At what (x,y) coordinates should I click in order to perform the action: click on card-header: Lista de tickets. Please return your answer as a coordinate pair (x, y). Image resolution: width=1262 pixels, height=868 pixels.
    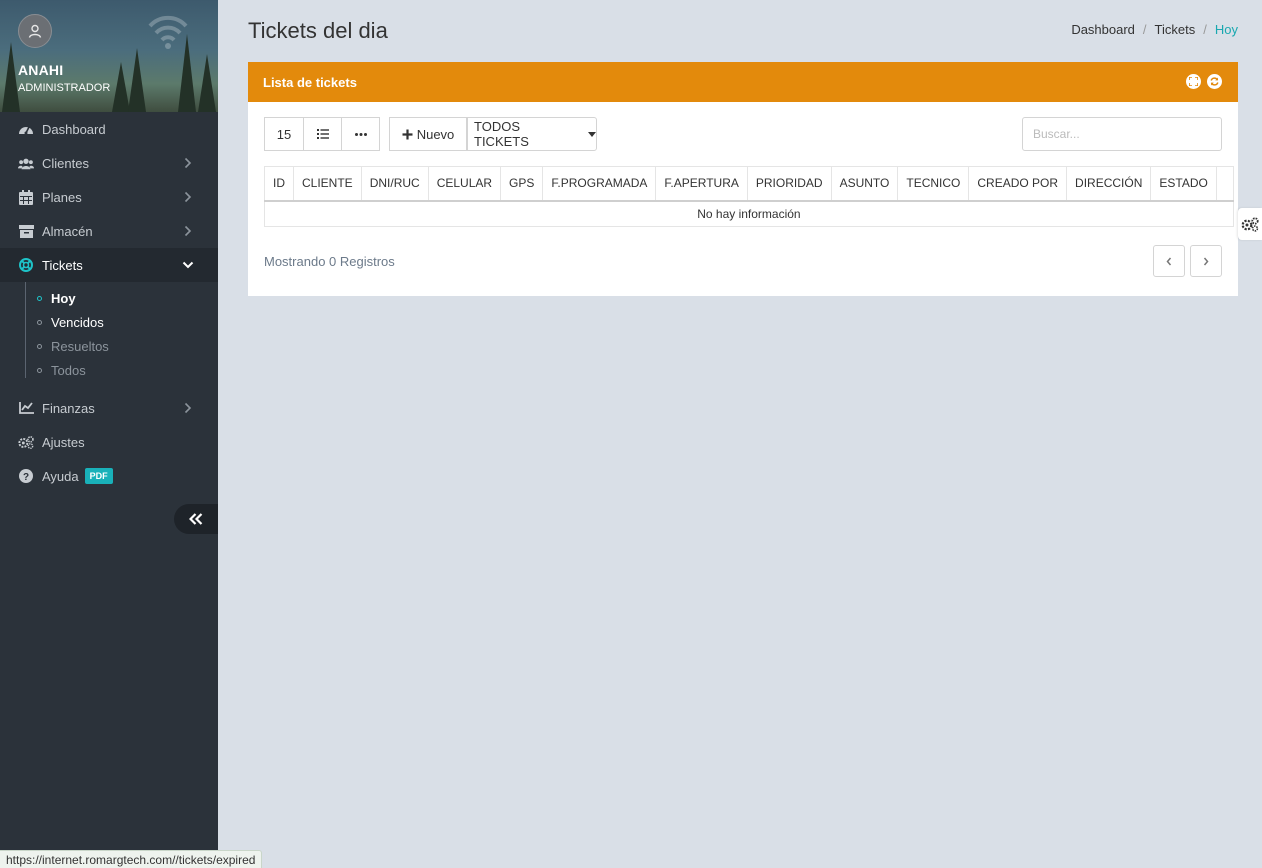
    Looking at the image, I should click on (743, 82).